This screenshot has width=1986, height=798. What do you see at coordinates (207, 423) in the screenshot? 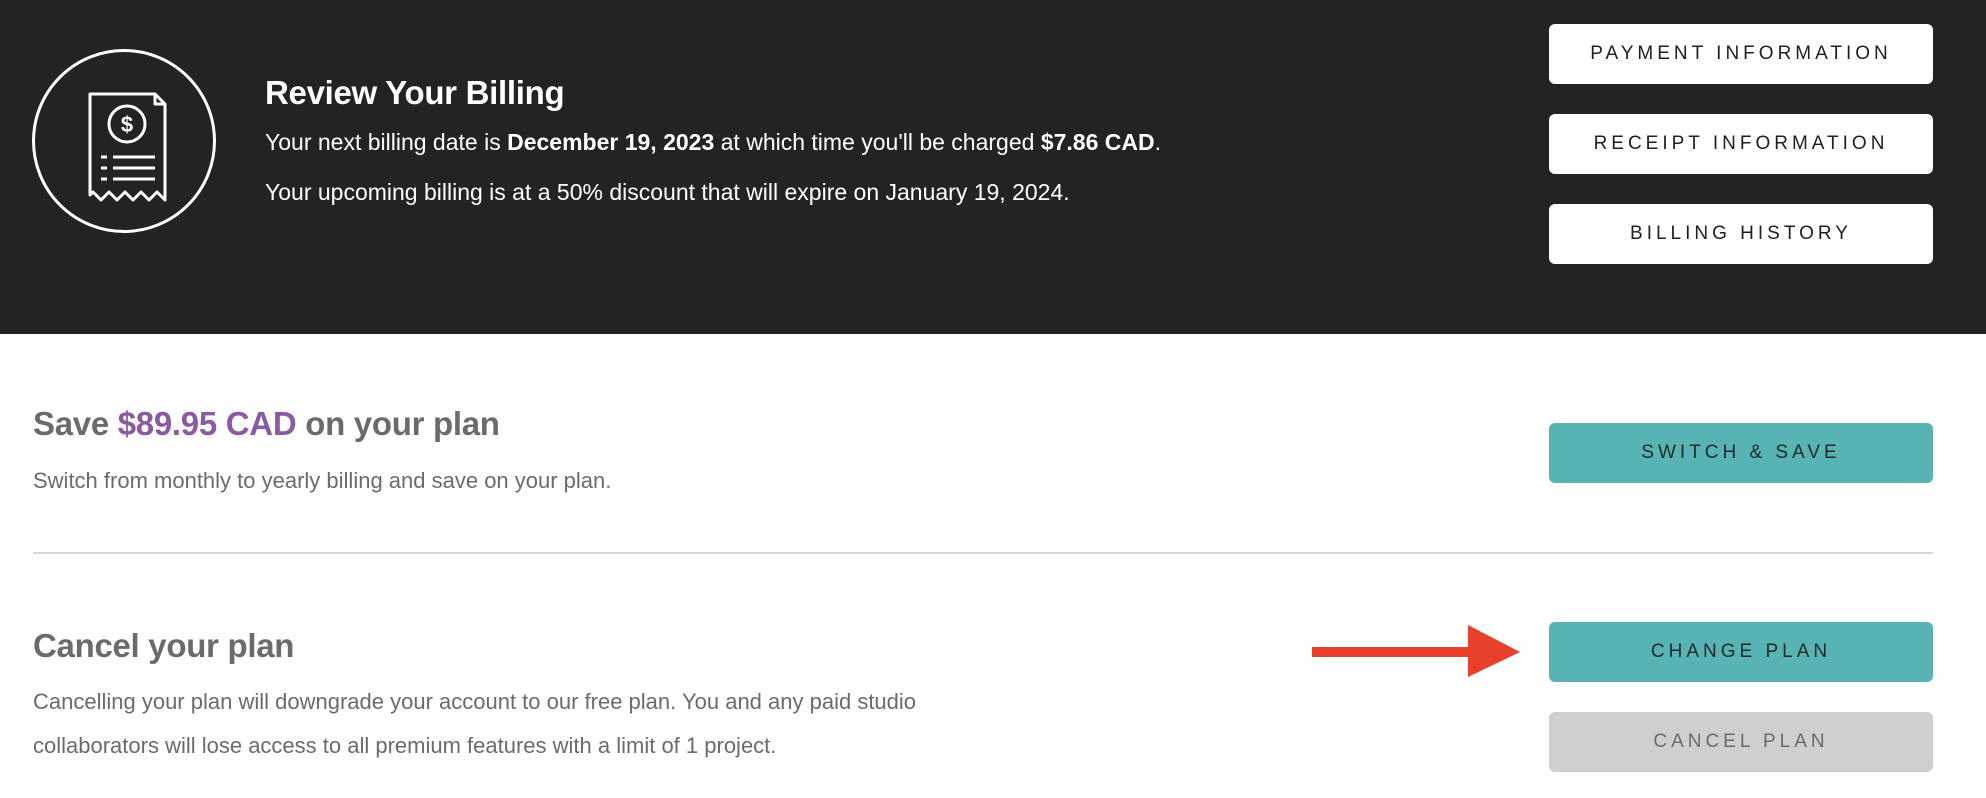
I see `savings-amount: $89.95 CAD` at bounding box center [207, 423].